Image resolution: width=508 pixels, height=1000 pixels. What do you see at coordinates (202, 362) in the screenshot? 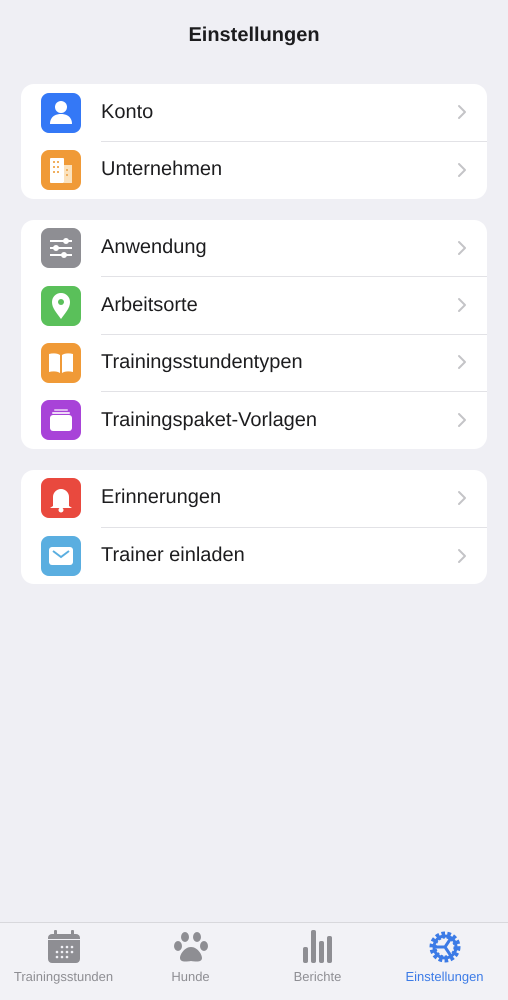
I see `settings-item: Trainingsstundentypen` at bounding box center [202, 362].